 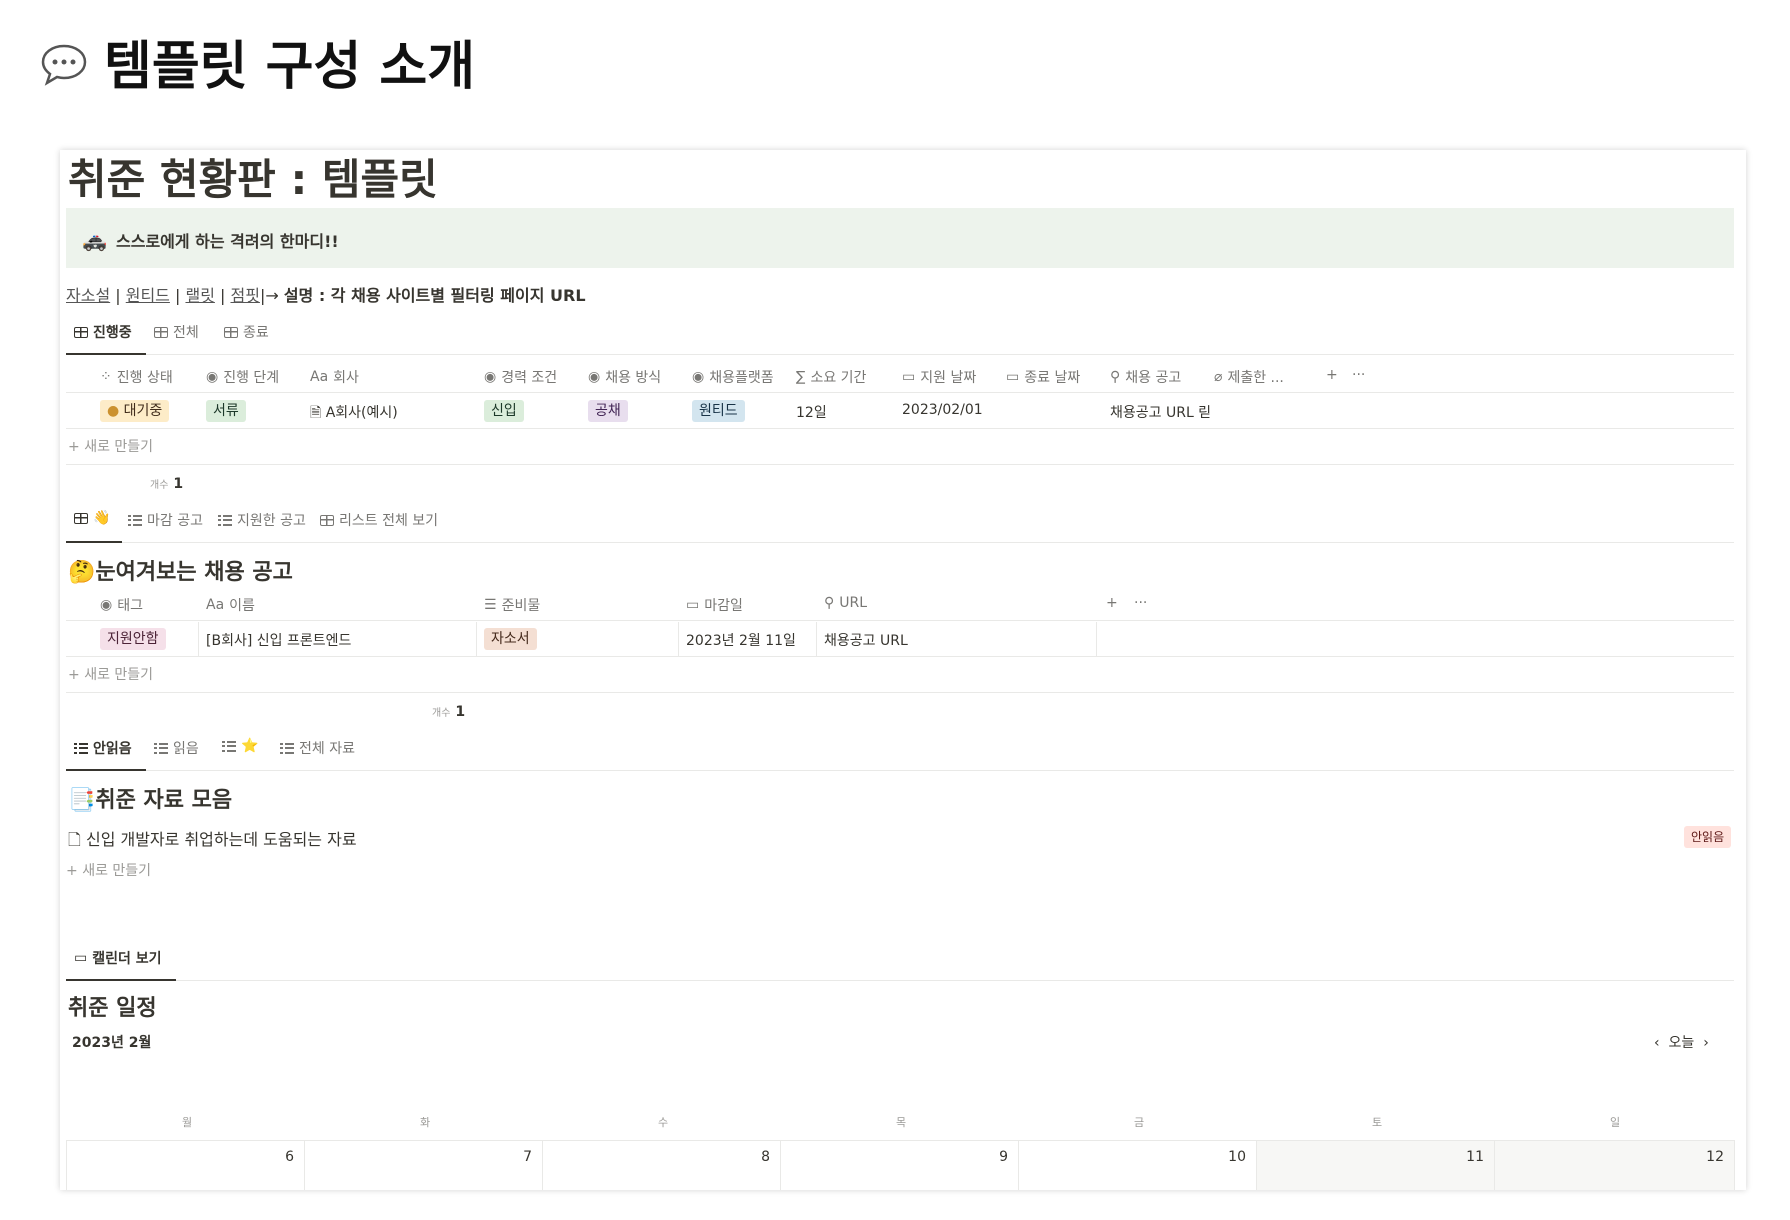 What do you see at coordinates (1657, 1043) in the screenshot?
I see `chevron-left-icon: ‹` at bounding box center [1657, 1043].